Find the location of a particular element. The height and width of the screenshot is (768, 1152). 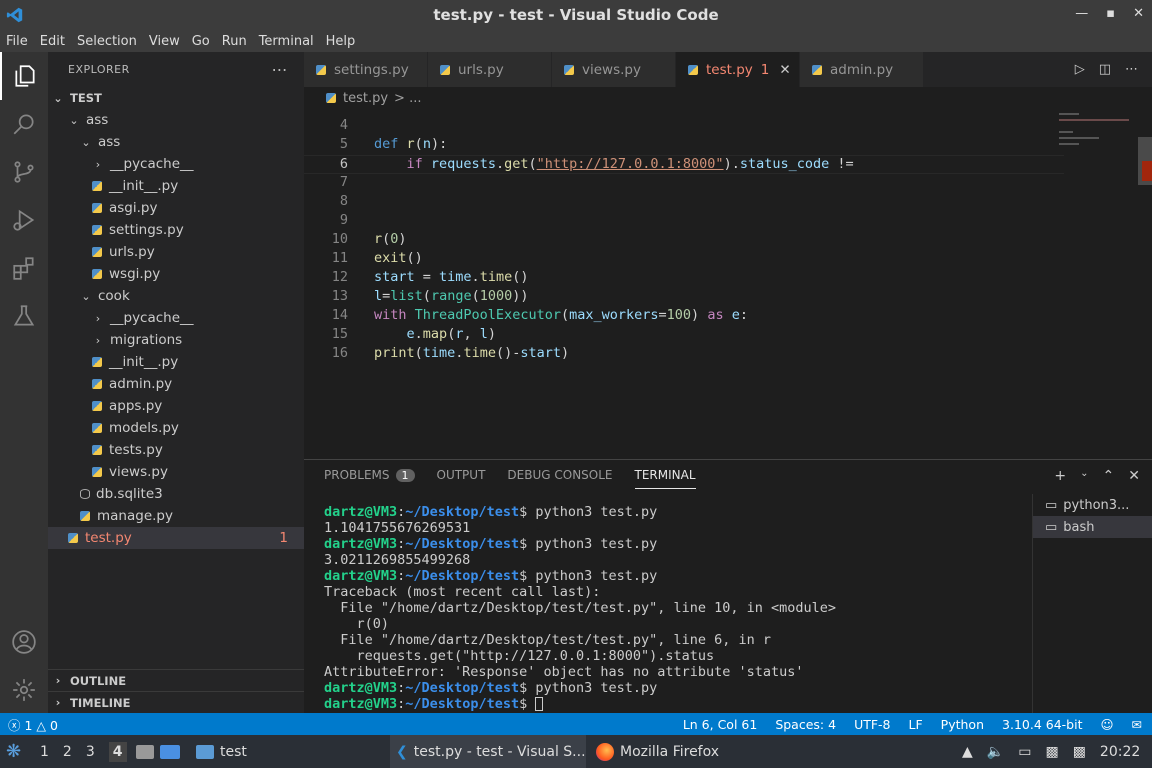

close-window-button: ✕ is located at coordinates (1138, 13).